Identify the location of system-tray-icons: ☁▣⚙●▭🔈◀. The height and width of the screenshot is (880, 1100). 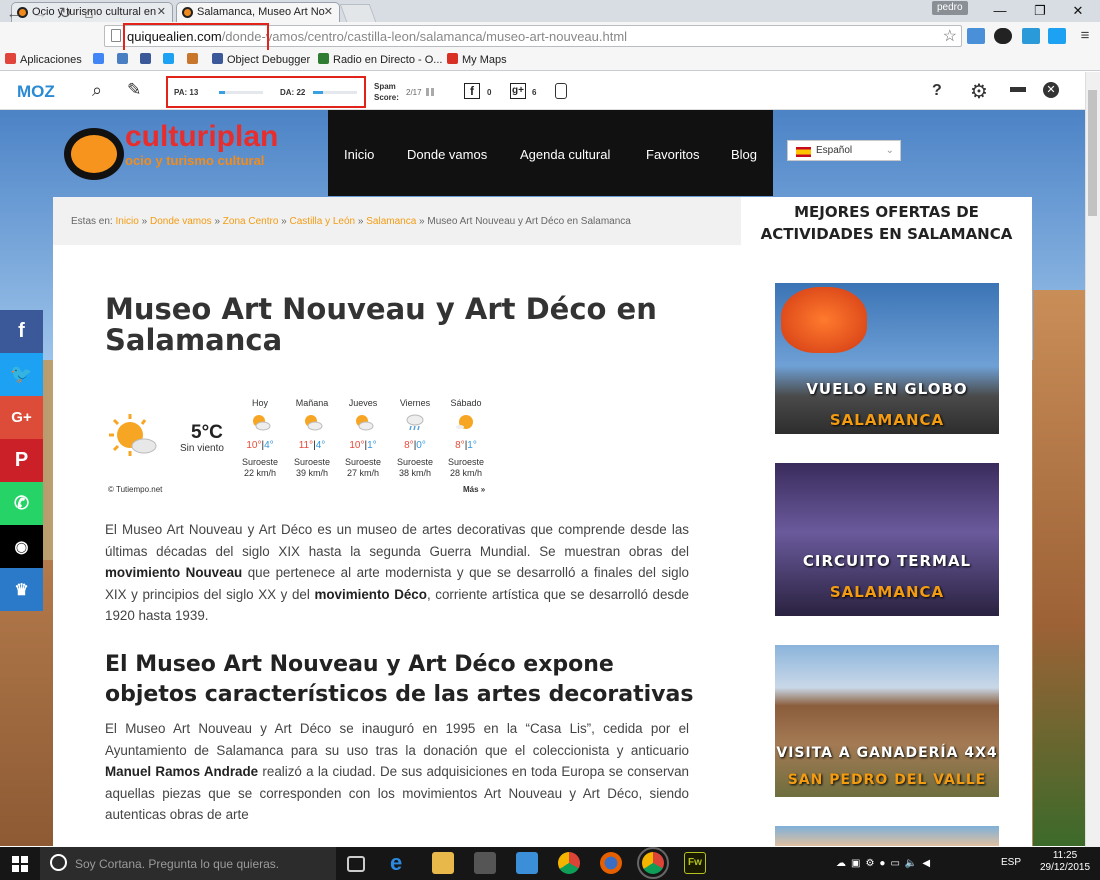
(911, 864).